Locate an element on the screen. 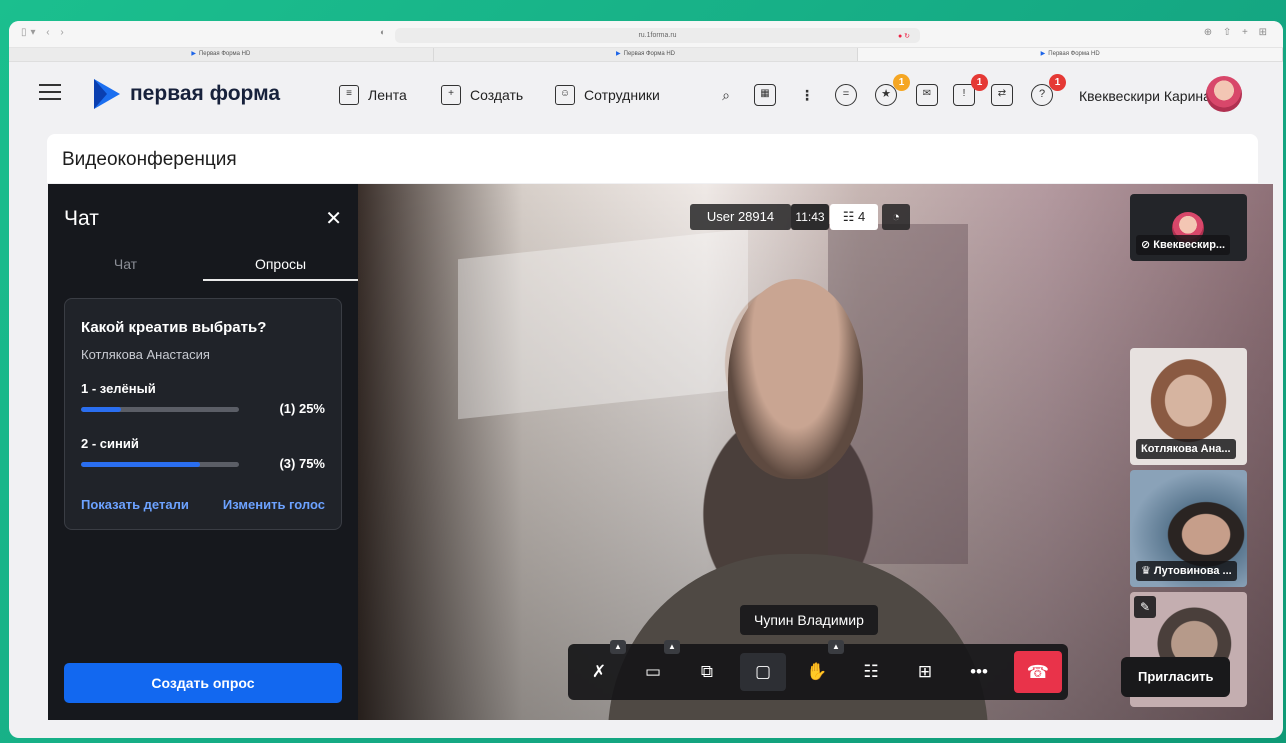 This screenshot has height=743, width=1286. privacy-icon: ◐ is located at coordinates (382, 32).